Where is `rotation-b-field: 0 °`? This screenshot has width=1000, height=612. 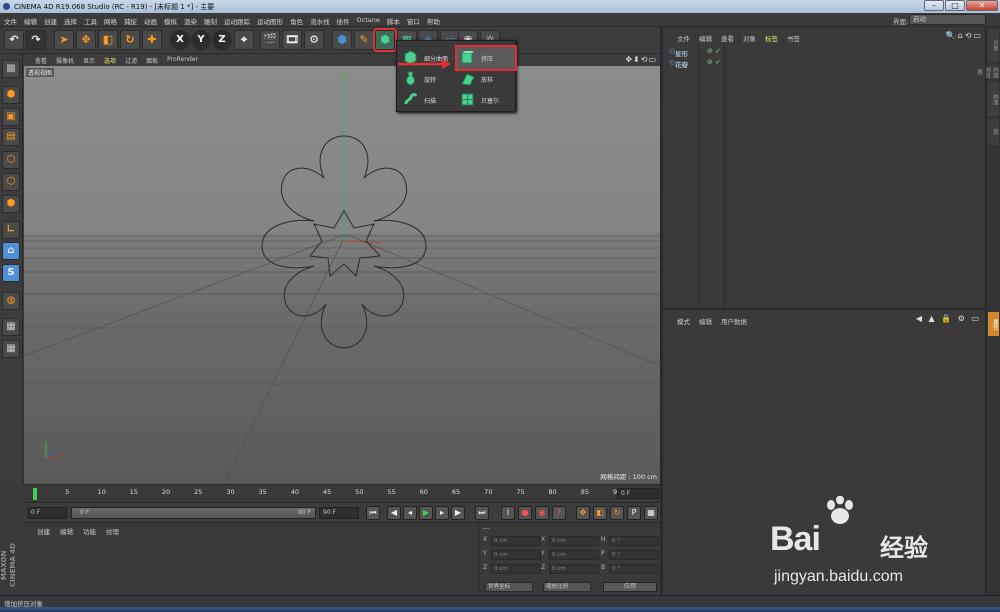
rotation-b-field: 0 ° is located at coordinates (634, 569).